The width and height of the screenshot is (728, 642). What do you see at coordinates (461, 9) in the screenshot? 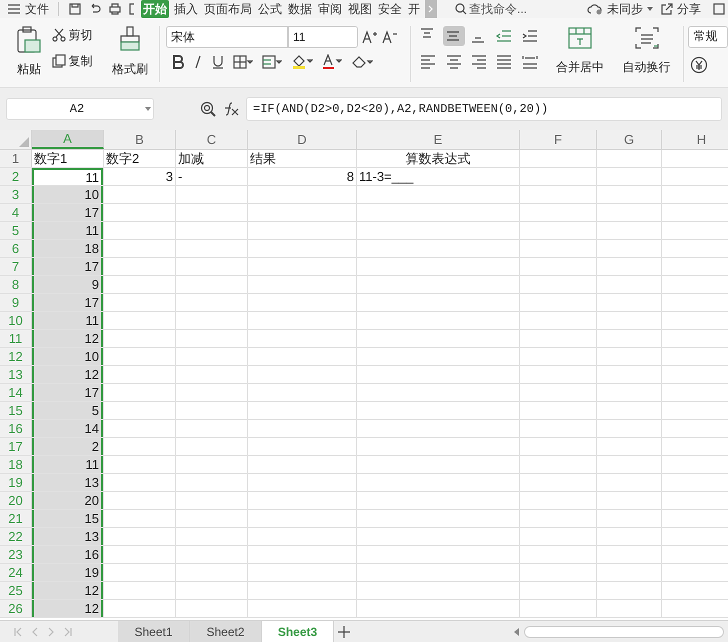
I see `search-icon` at bounding box center [461, 9].